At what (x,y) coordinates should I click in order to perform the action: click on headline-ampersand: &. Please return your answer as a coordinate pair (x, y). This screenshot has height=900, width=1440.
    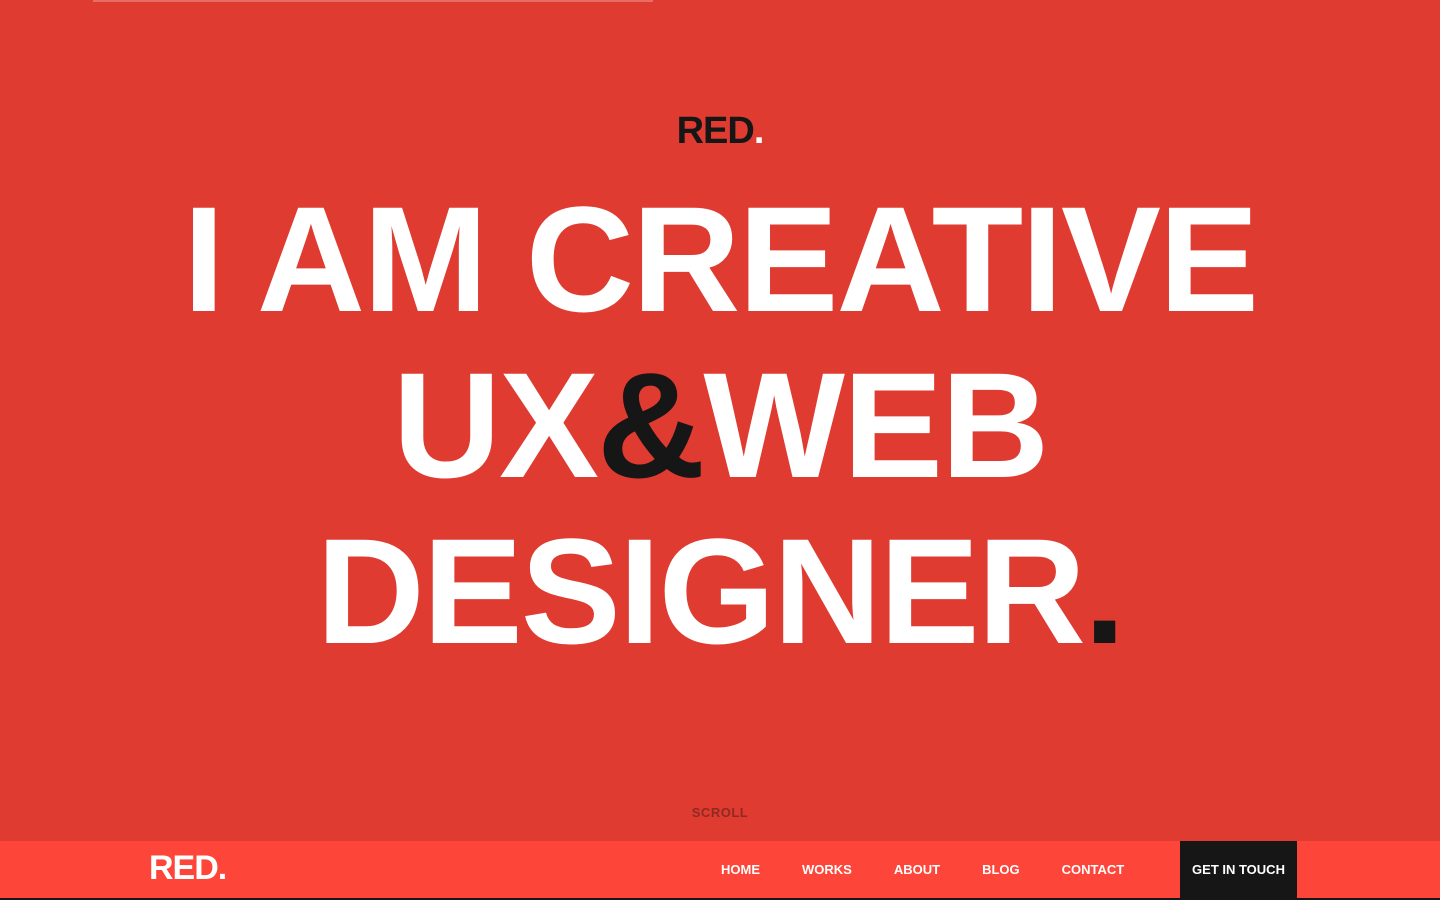
    Looking at the image, I should click on (651, 425).